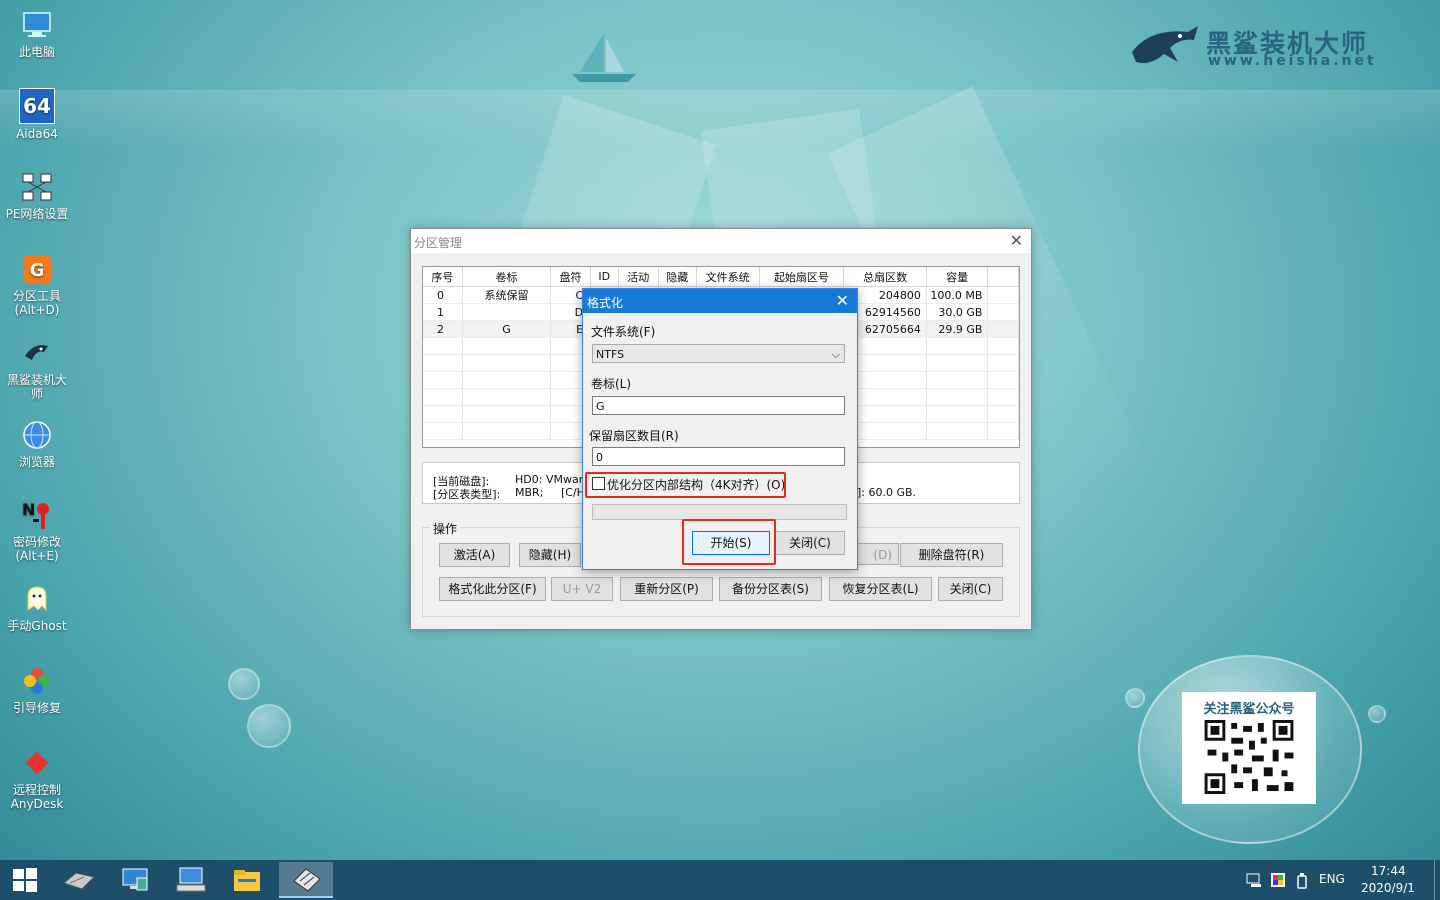 This screenshot has height=900, width=1440. Describe the element at coordinates (685, 485) in the screenshot. I see `checkbox-highlight` at that location.